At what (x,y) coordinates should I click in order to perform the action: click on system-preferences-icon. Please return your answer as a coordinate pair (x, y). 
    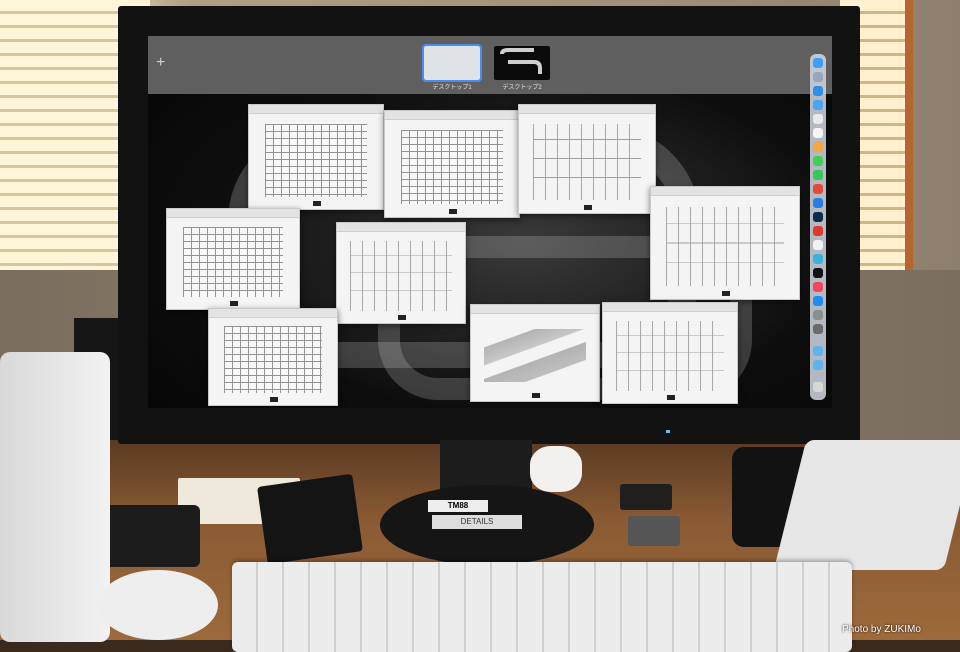
    Looking at the image, I should click on (818, 315).